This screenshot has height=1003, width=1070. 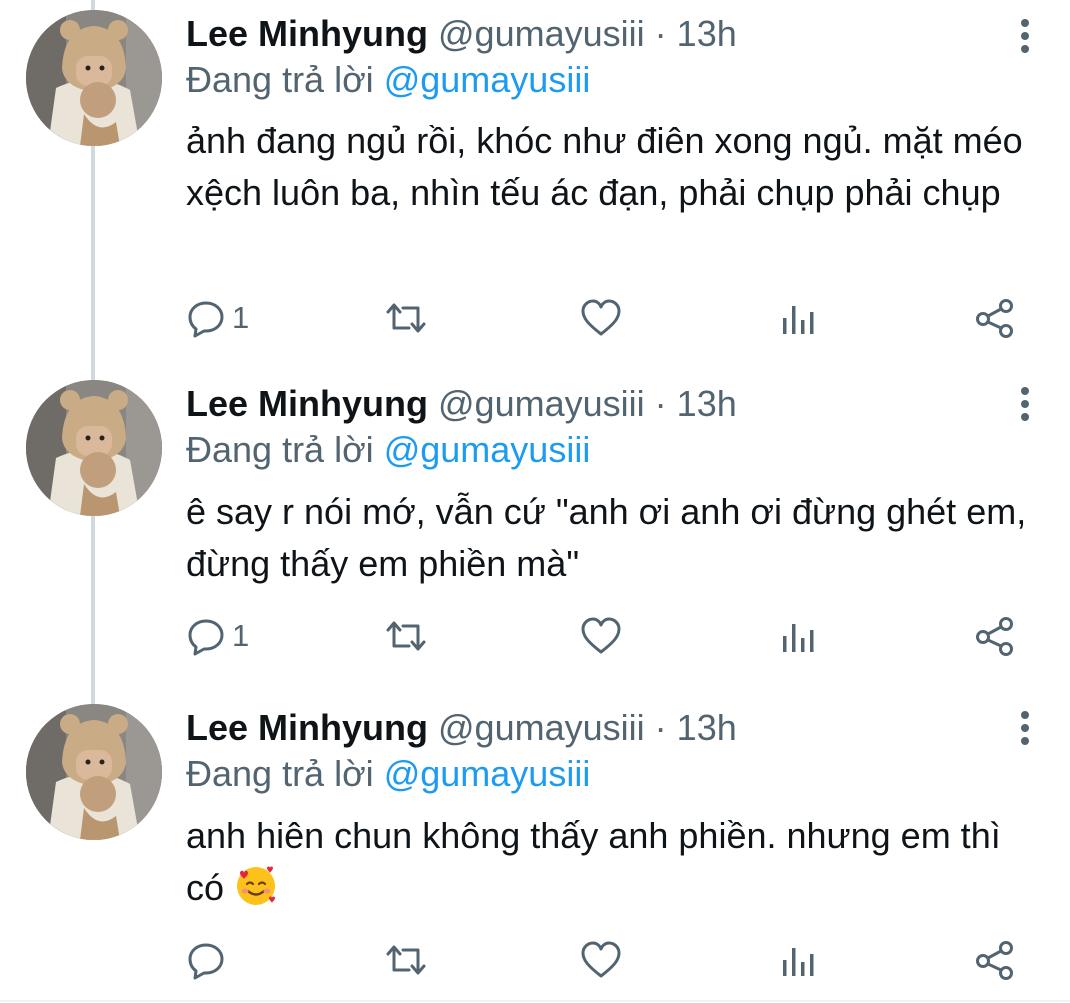 What do you see at coordinates (535, 960) in the screenshot?
I see `tweet-actions` at bounding box center [535, 960].